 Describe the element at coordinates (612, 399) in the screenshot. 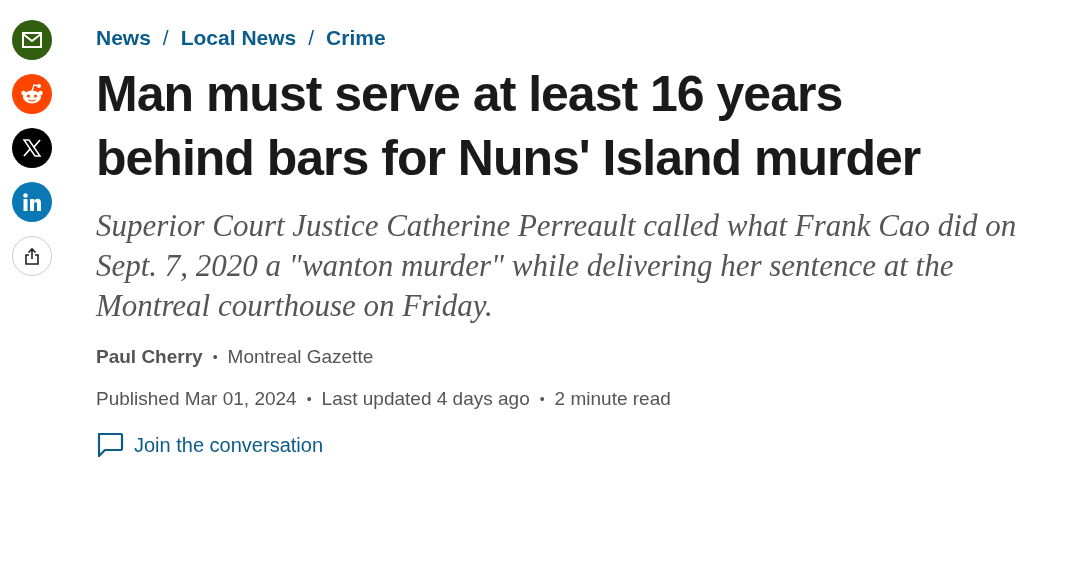

I see `meta-text: 2 minute read` at that location.